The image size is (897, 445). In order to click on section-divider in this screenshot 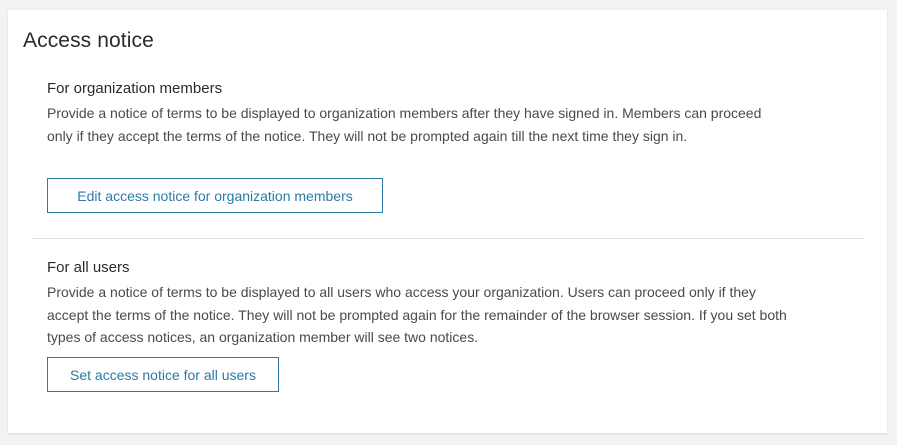, I will do `click(448, 238)`.